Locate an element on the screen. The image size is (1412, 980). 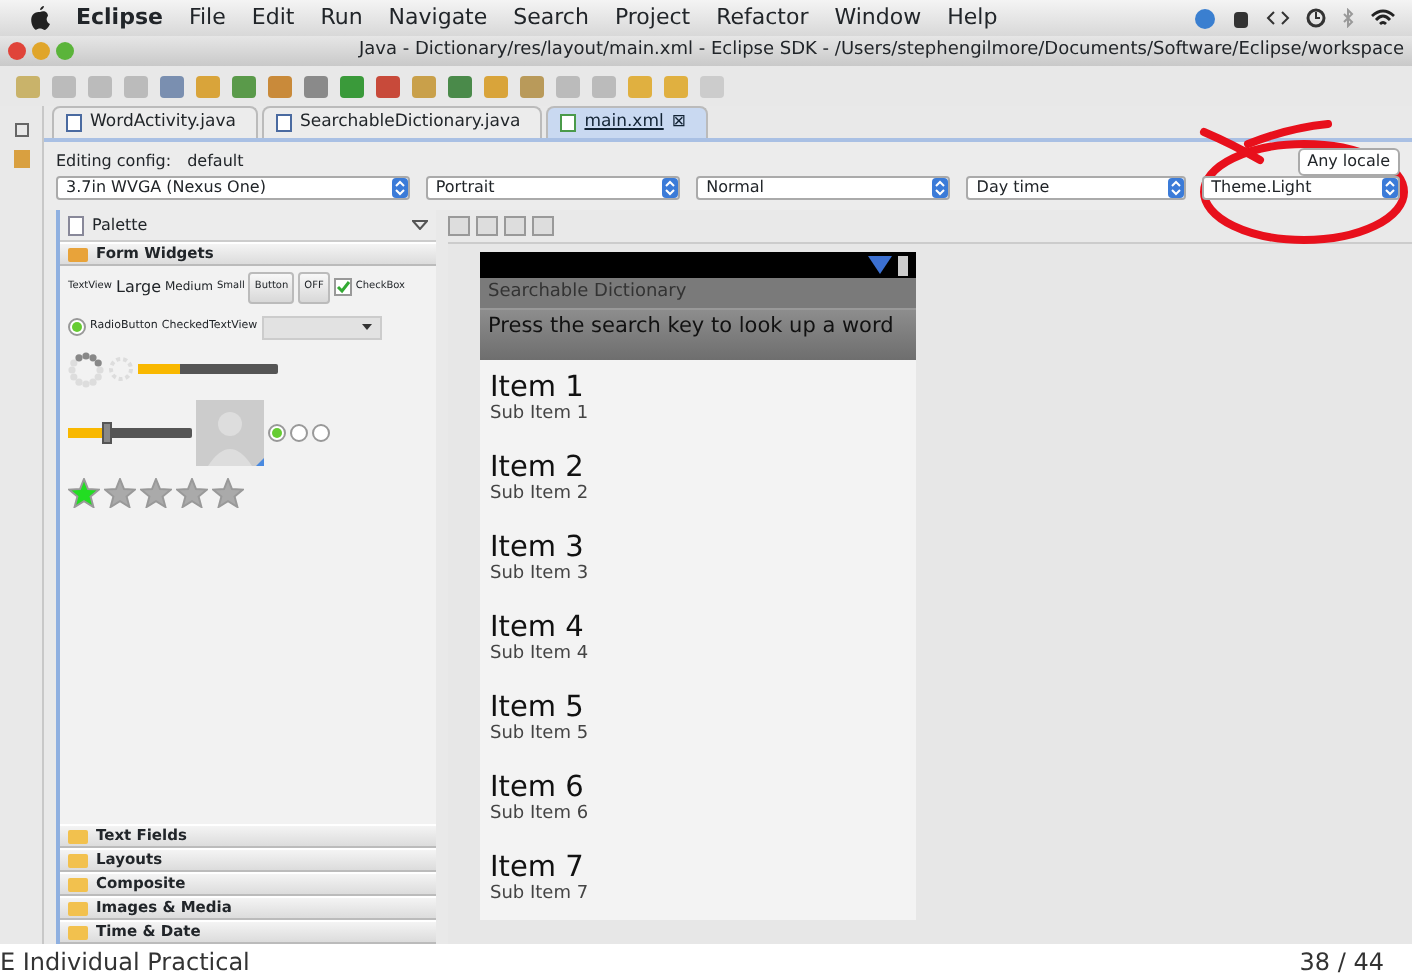
menu-item: Search is located at coordinates (551, 18).